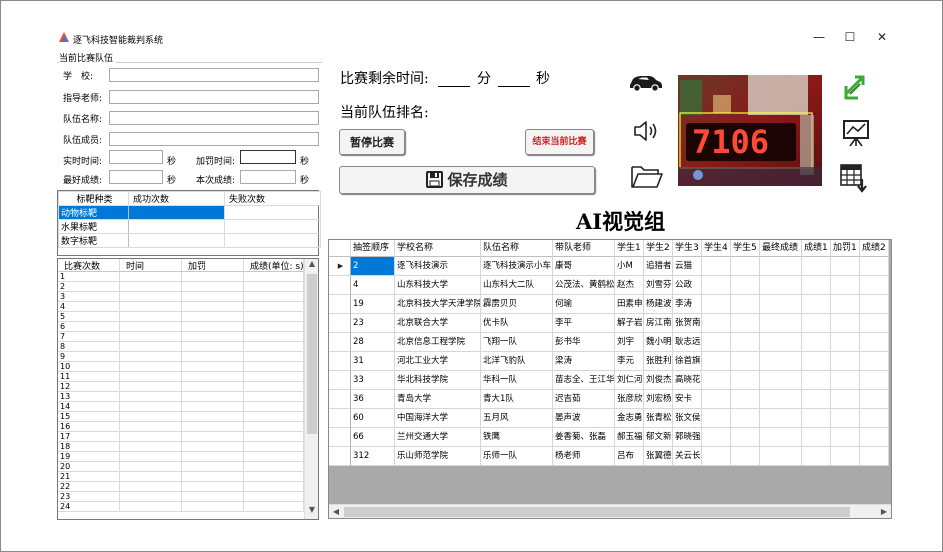 This screenshot has height=552, width=943. What do you see at coordinates (93, 198) in the screenshot?
I see `target-header-kind: 标靶种类` at bounding box center [93, 198].